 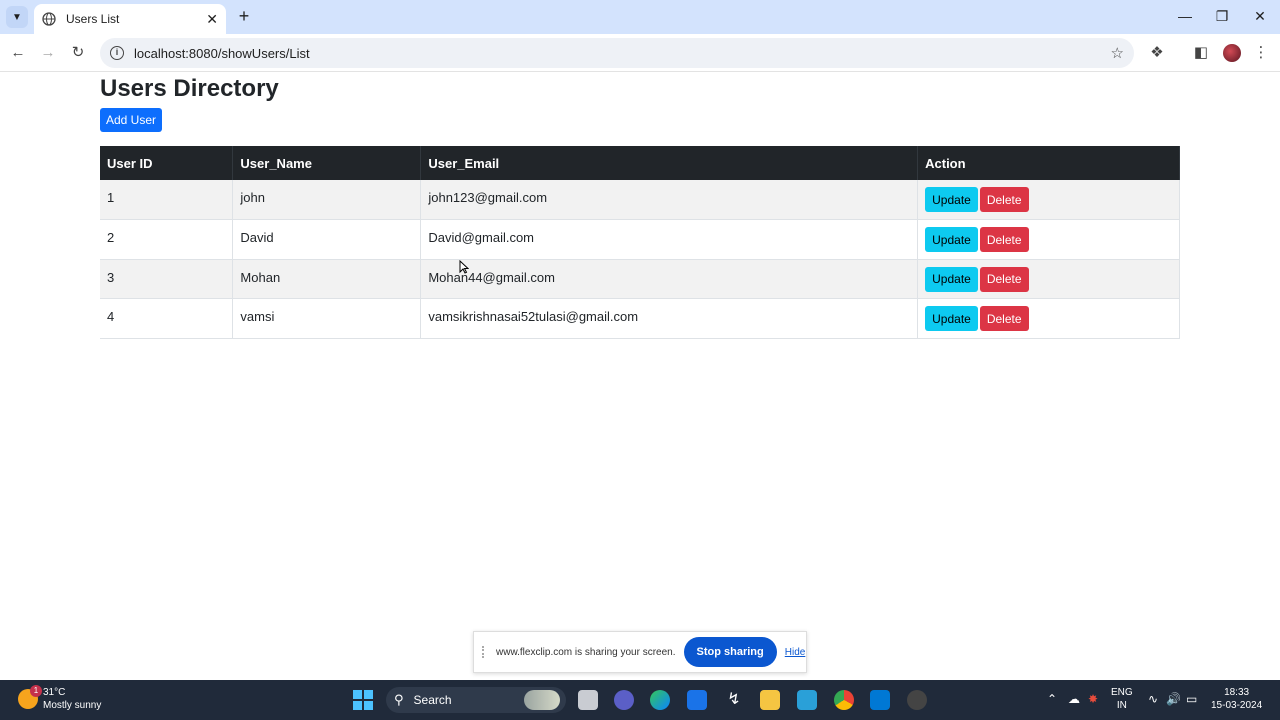 What do you see at coordinates (1117, 53) in the screenshot?
I see `bookmark-star-icon: ☆` at bounding box center [1117, 53].